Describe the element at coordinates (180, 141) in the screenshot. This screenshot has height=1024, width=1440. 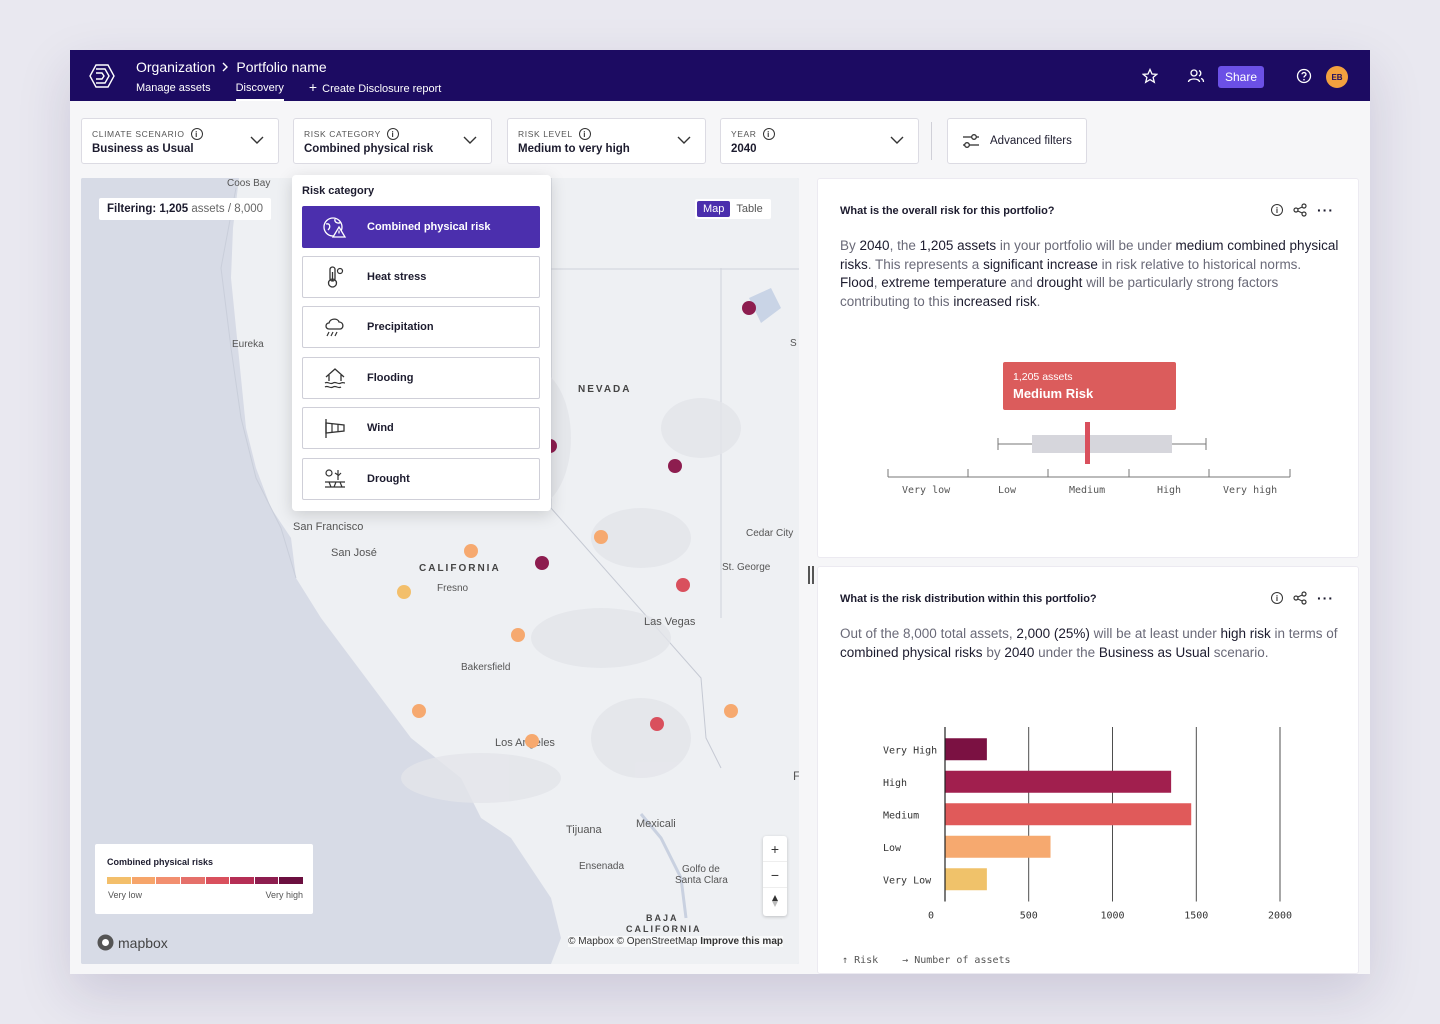
I see `climate-scenario-select: CLIMATE SCENARIO i Business as Usual` at that location.